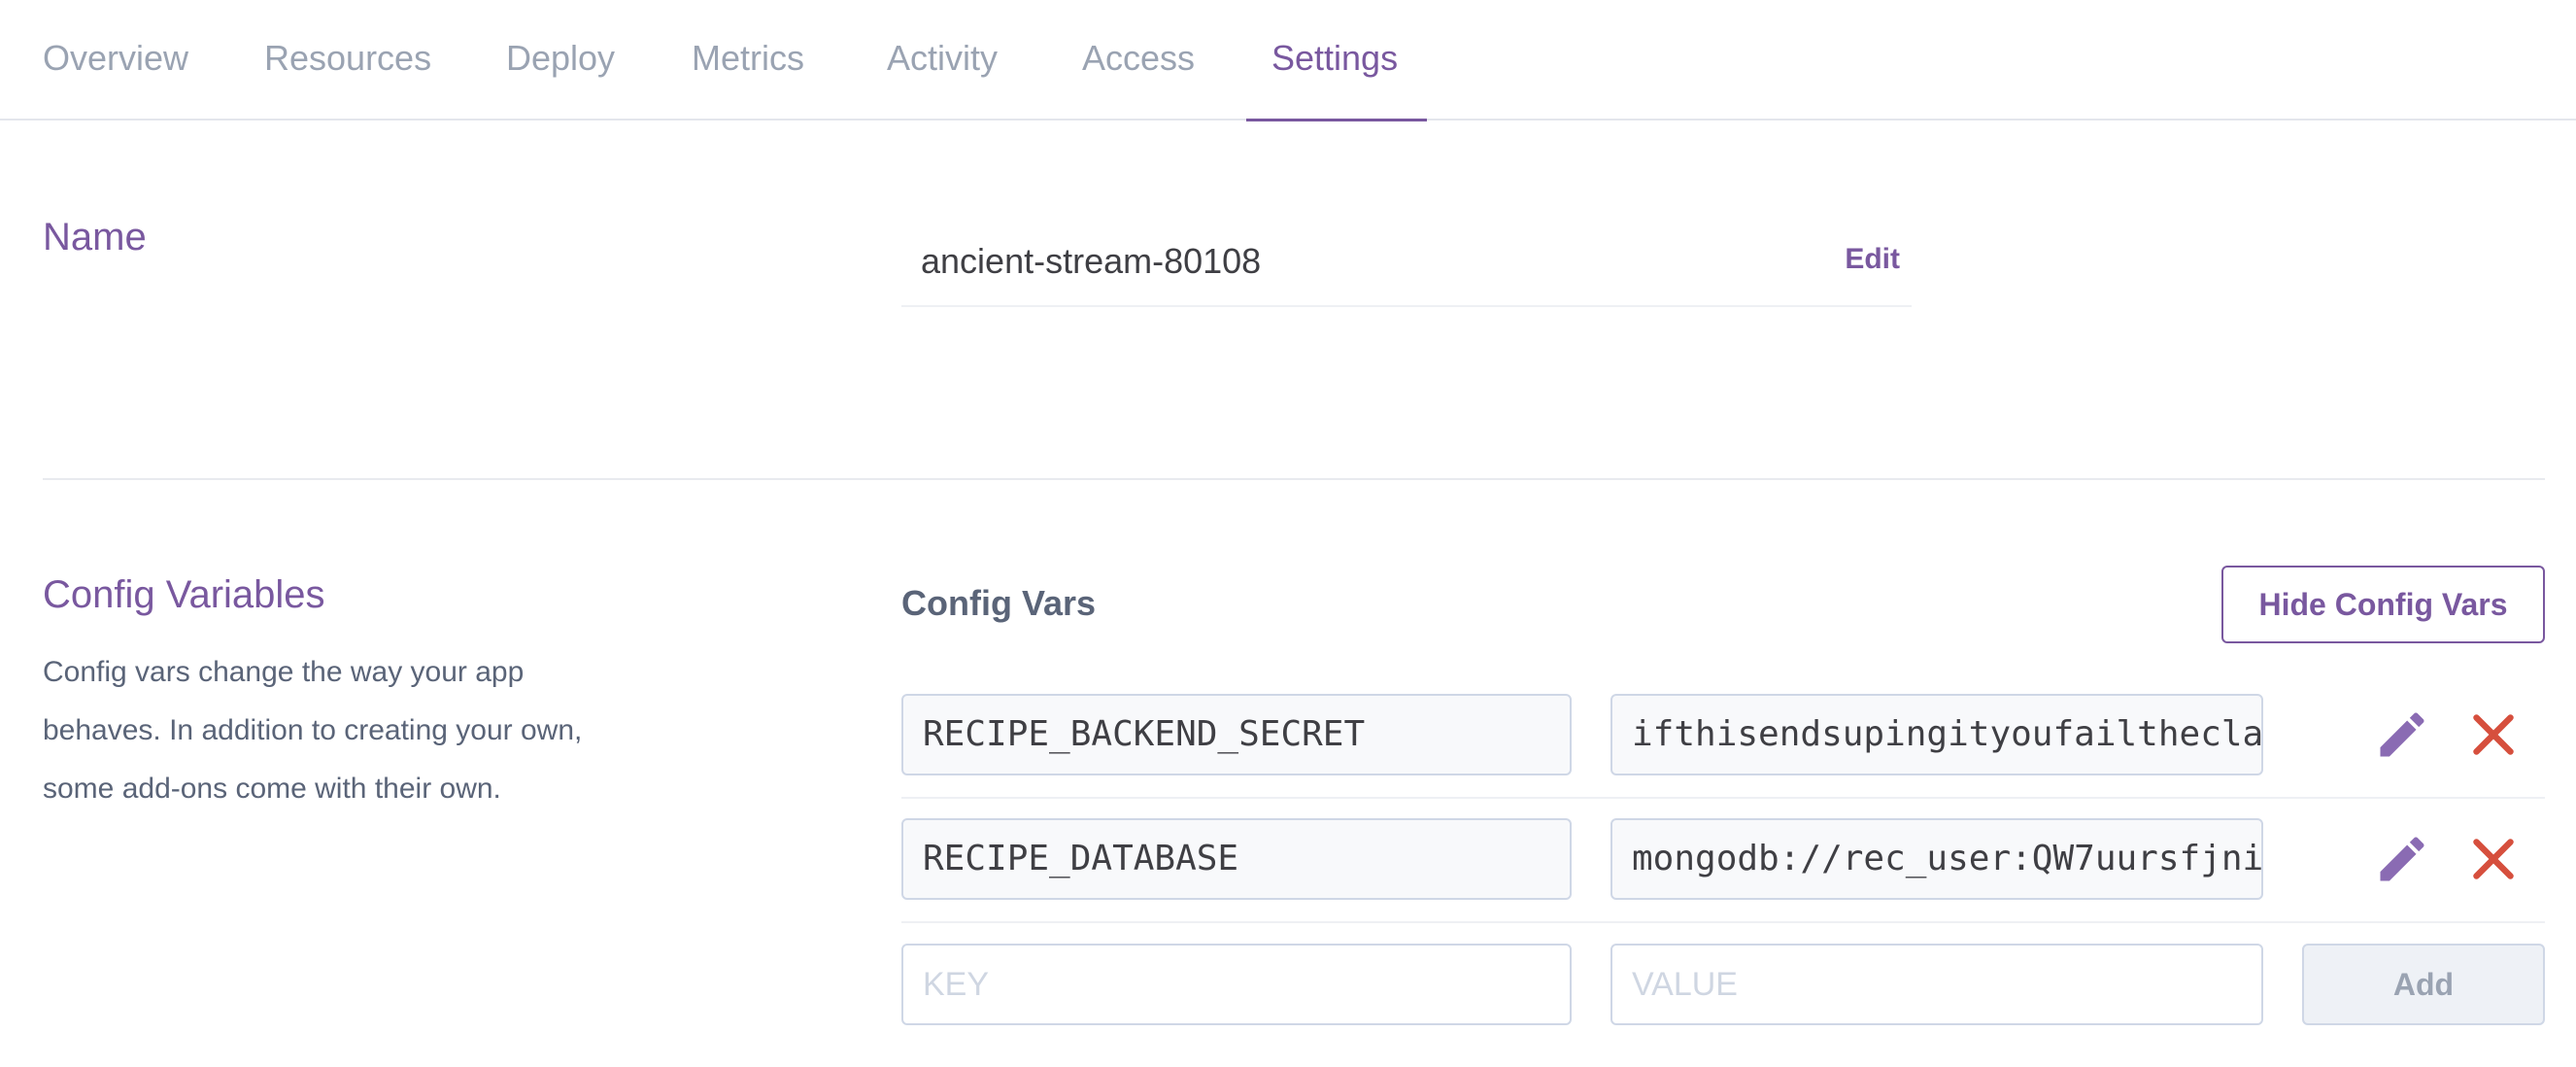 The image size is (2576, 1067). I want to click on config-section-title: Config Variables, so click(184, 594).